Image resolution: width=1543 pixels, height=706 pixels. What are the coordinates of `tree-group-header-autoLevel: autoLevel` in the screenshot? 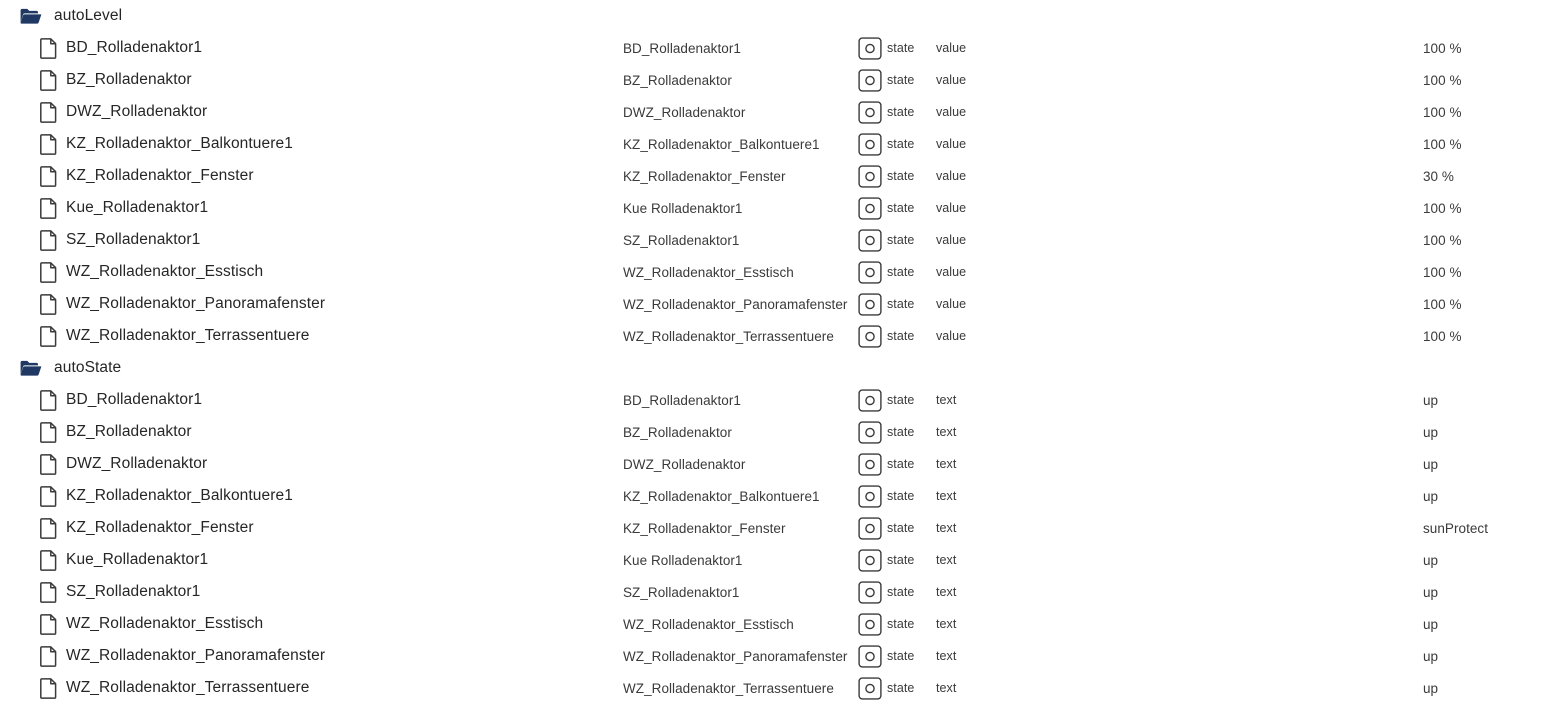 It's located at (771, 16).